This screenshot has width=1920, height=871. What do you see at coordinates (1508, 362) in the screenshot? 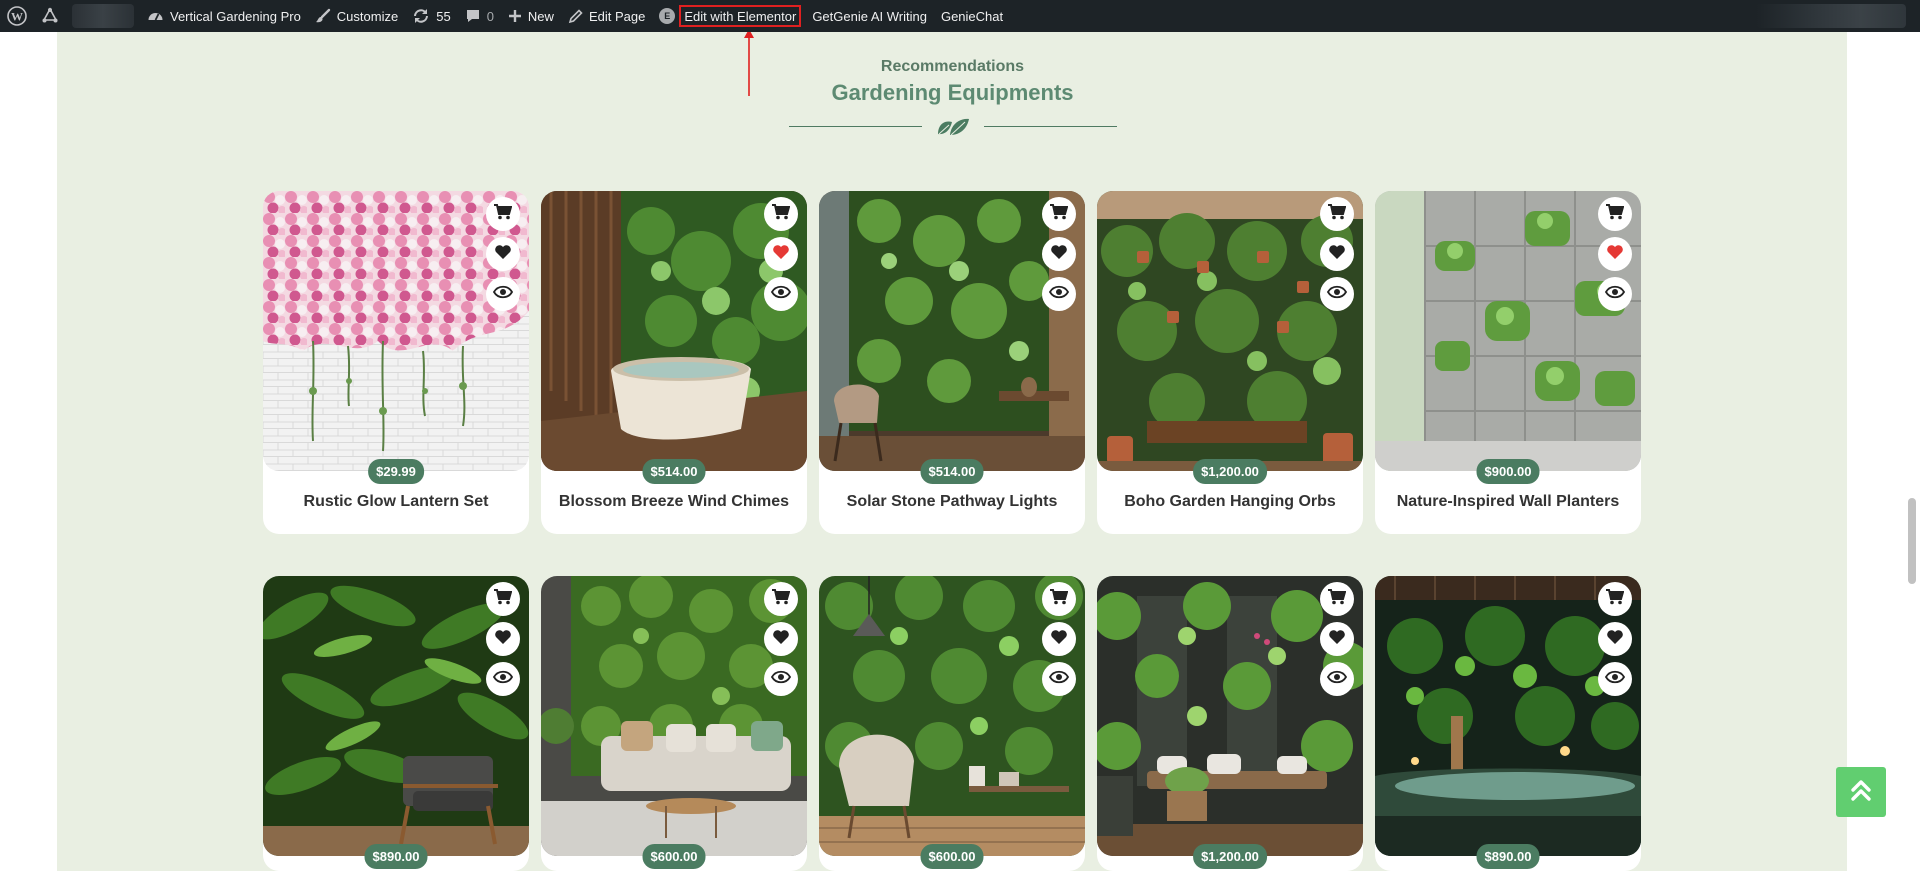
I see `product-card: $900.00 Nature-Inspired Wall Planters` at bounding box center [1508, 362].